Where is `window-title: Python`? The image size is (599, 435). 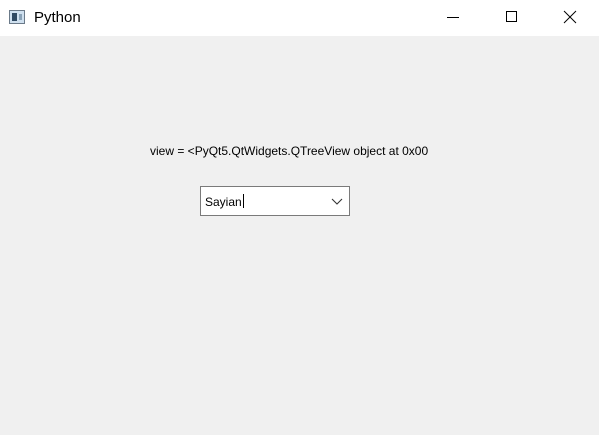 window-title: Python is located at coordinates (57, 17).